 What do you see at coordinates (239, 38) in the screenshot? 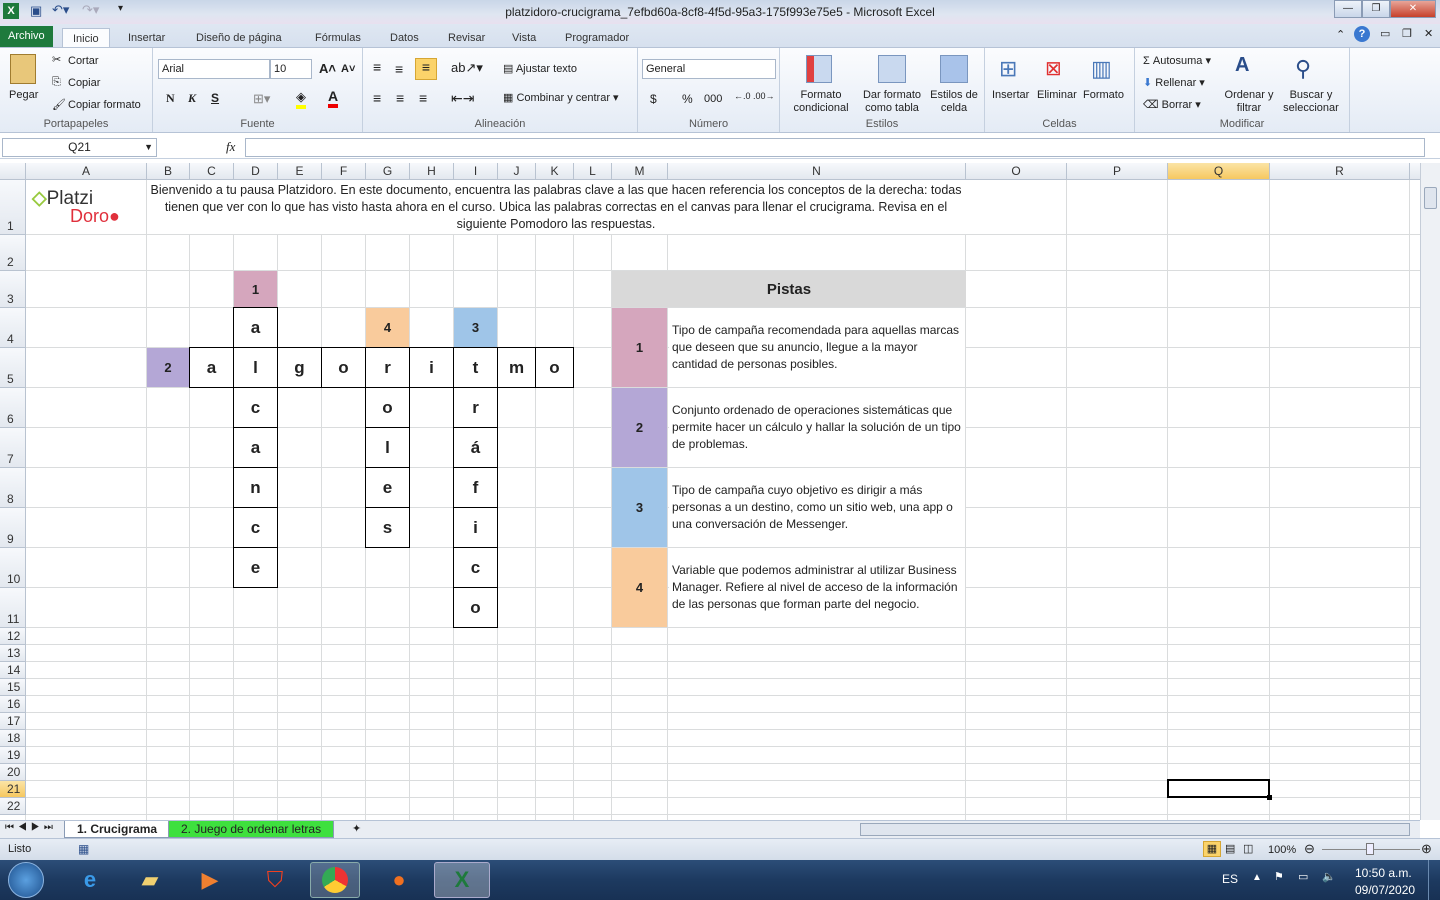
I see `tab-diseno-pagina: Diseño de página` at bounding box center [239, 38].